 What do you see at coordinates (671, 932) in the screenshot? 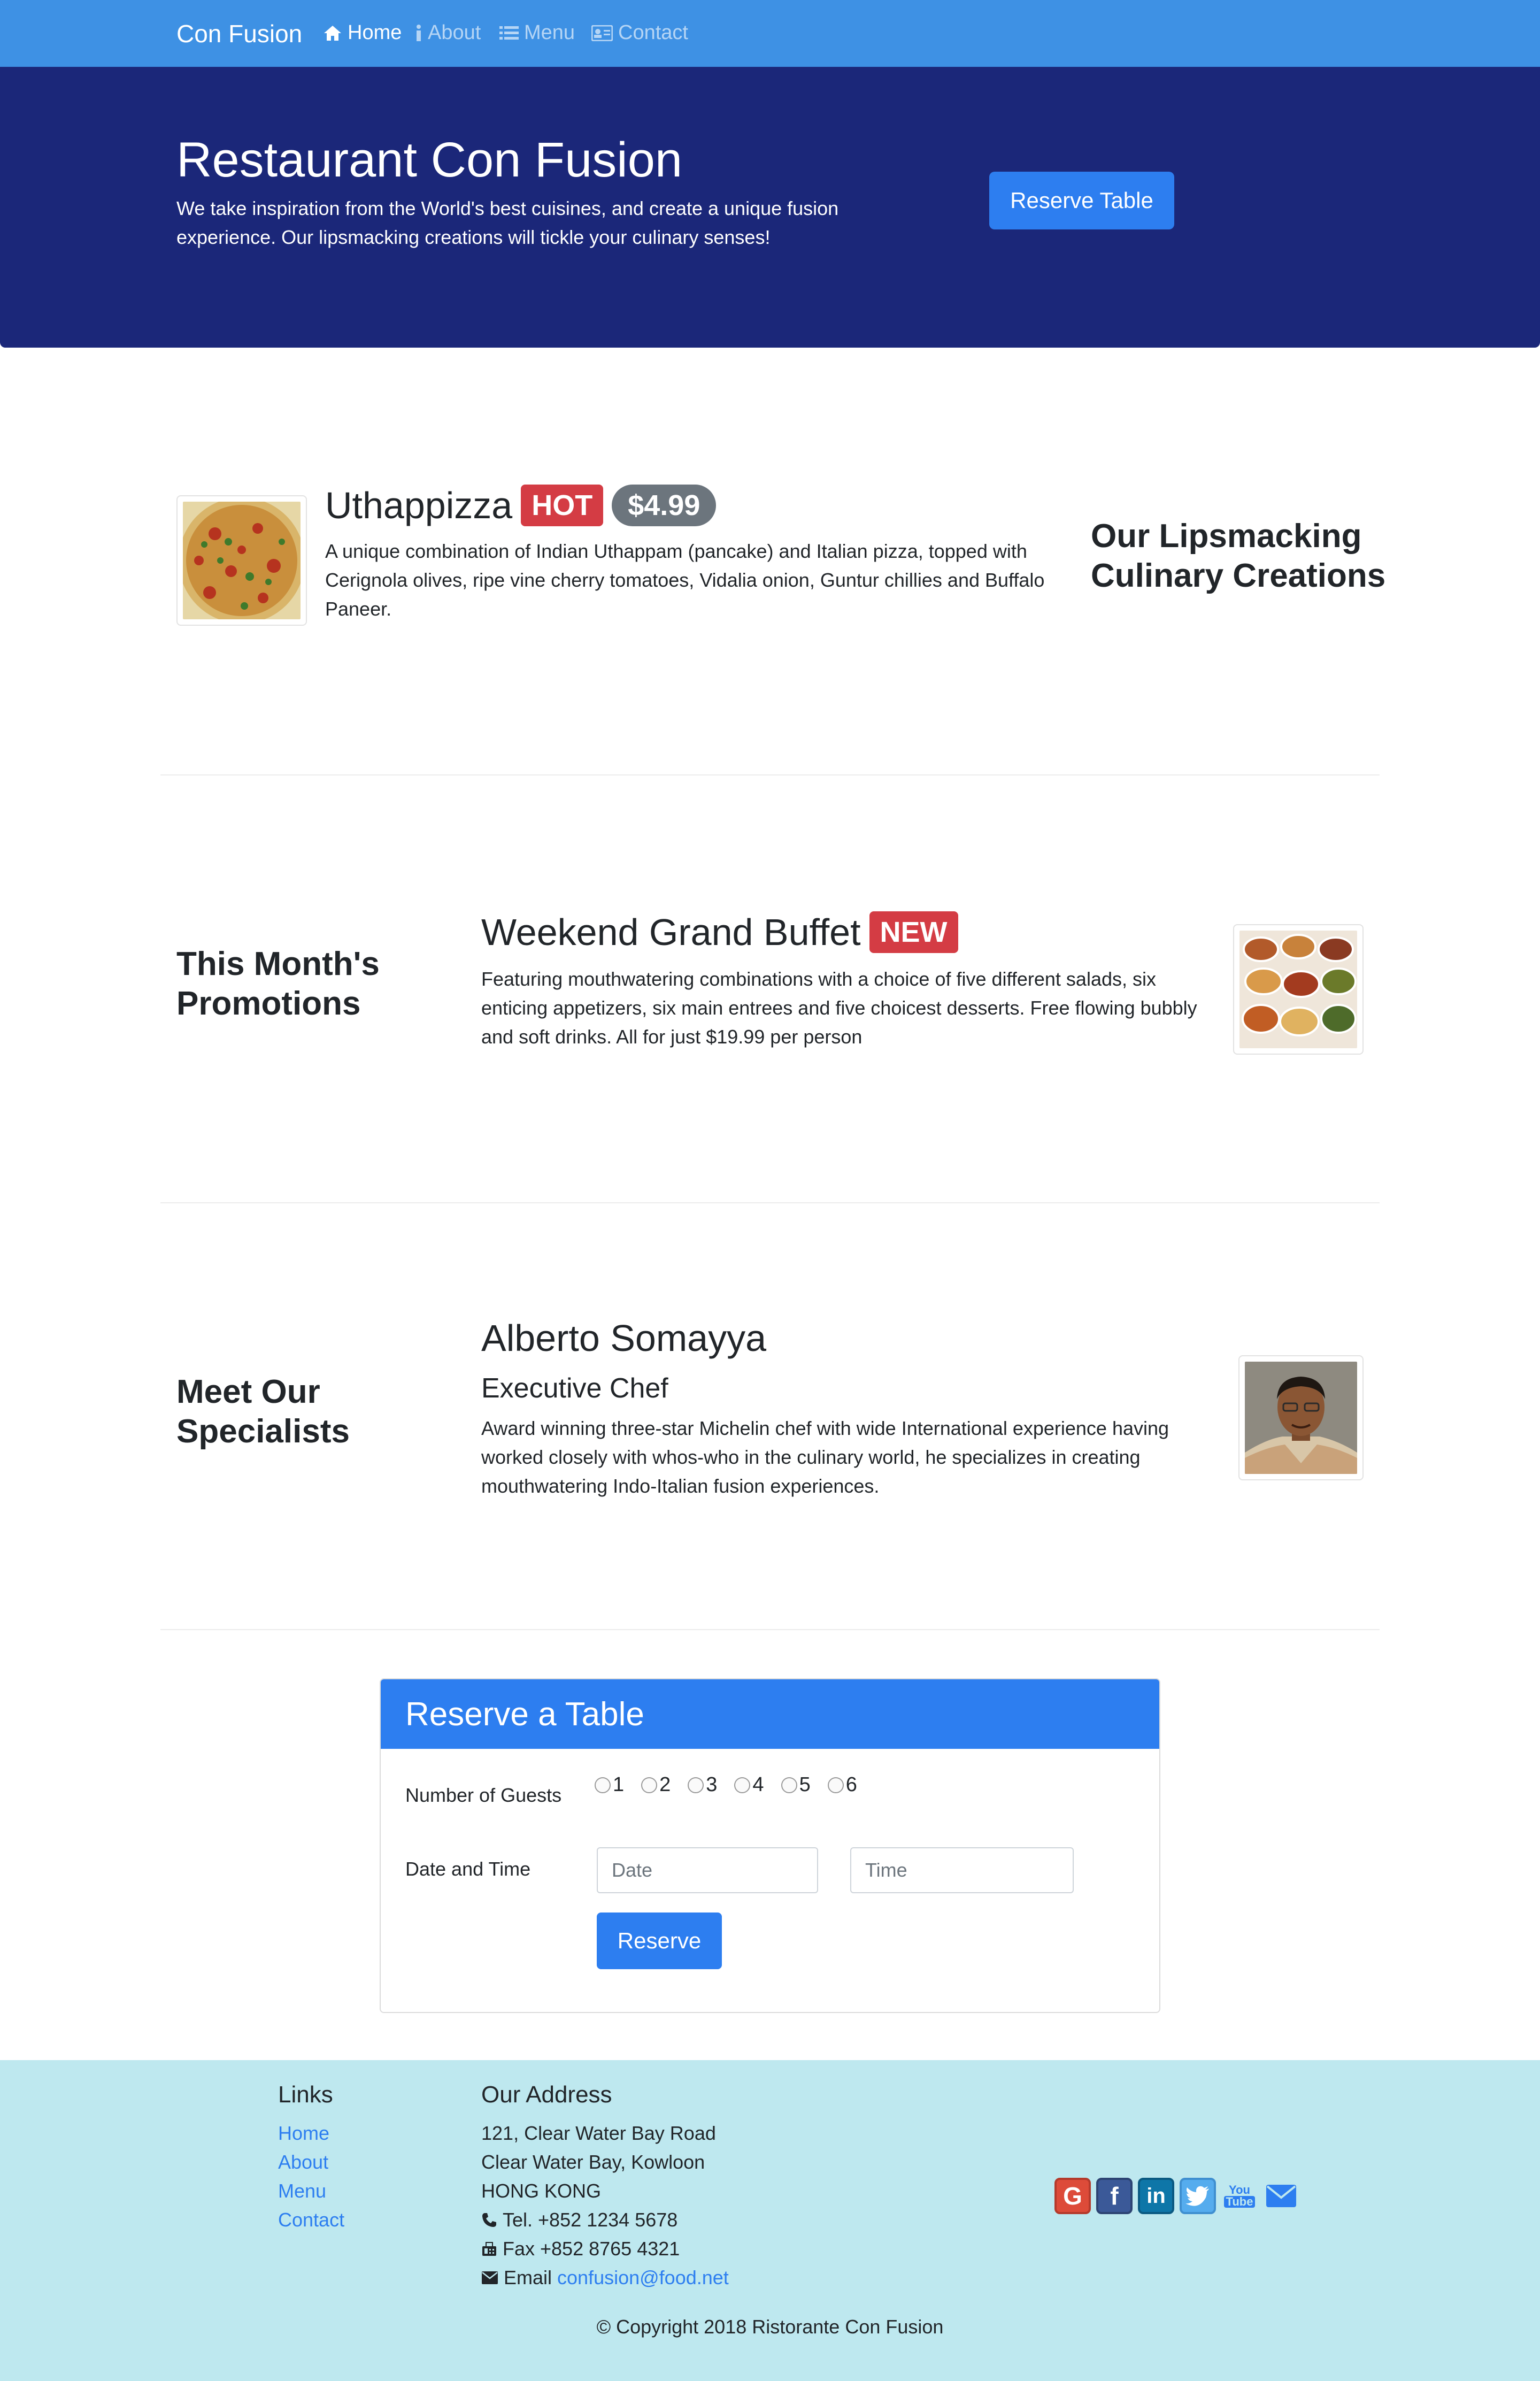
I see `promotion-name: Weekend Grand Buffet` at bounding box center [671, 932].